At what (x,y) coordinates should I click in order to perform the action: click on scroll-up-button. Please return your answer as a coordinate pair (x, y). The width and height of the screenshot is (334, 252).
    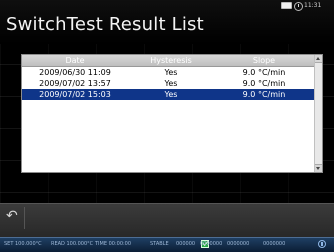
    Looking at the image, I should click on (318, 59).